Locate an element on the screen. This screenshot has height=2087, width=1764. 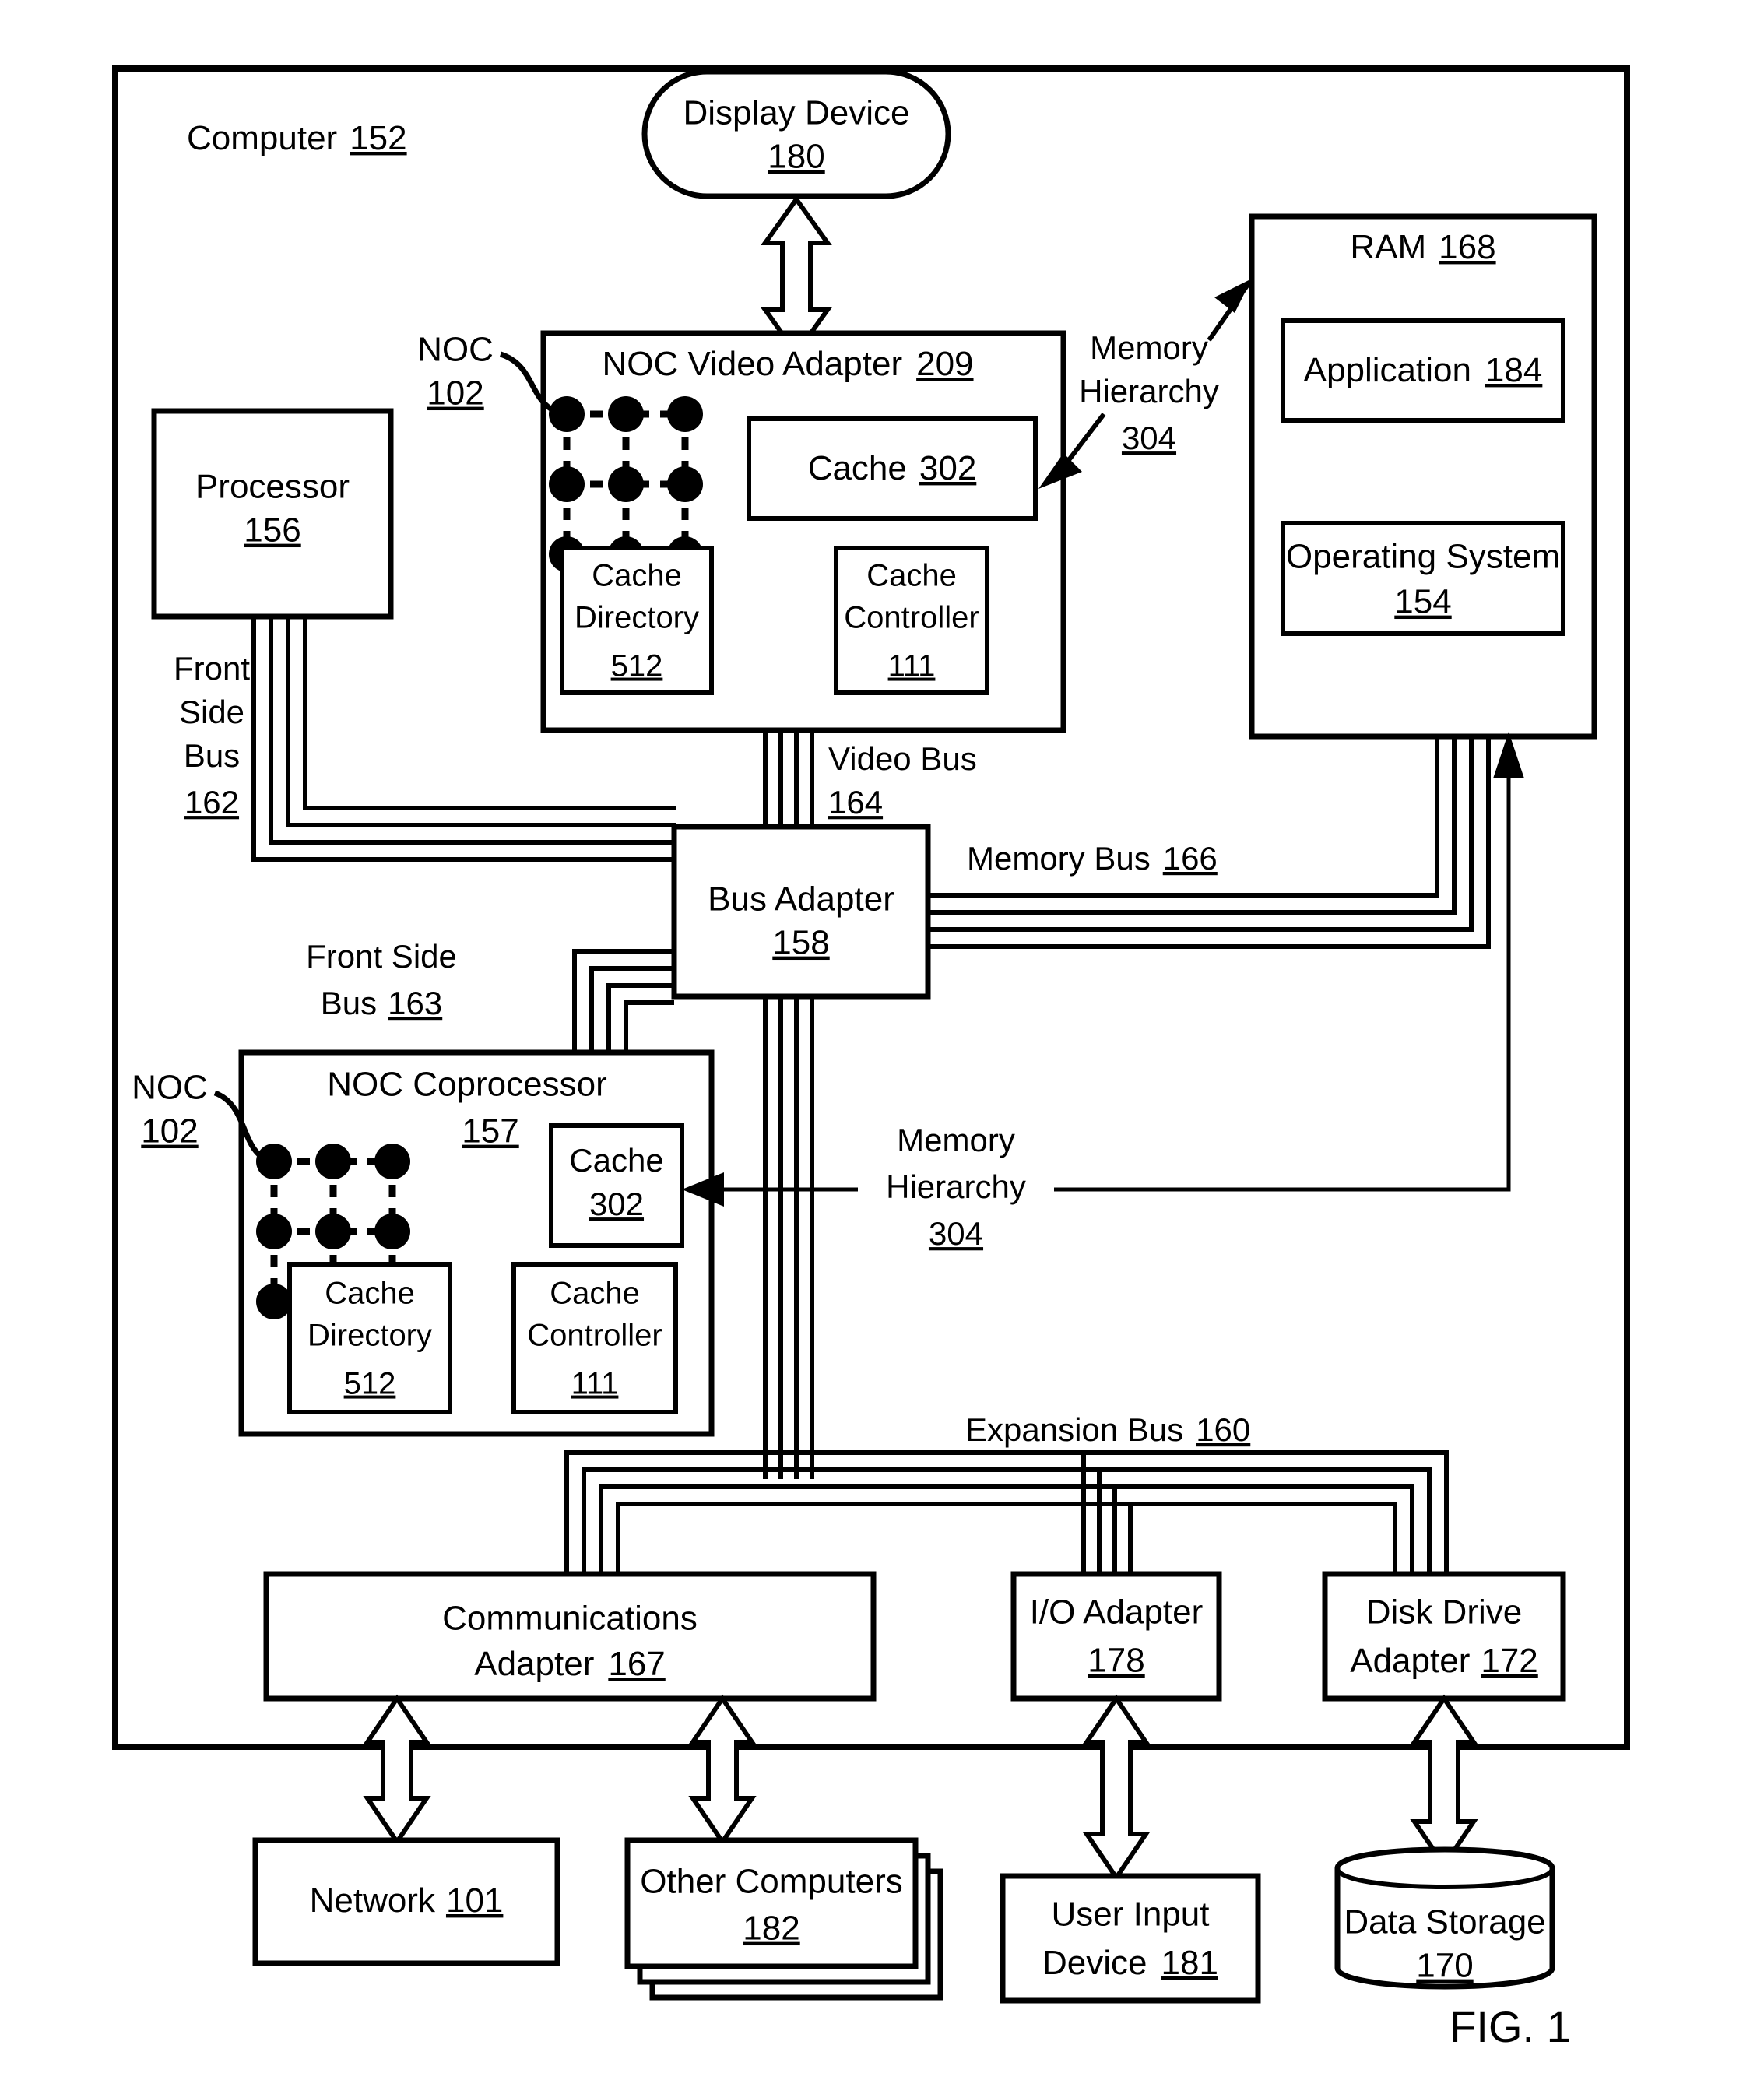
copro-cache-directory-line2: Directory is located at coordinates (369, 1336).